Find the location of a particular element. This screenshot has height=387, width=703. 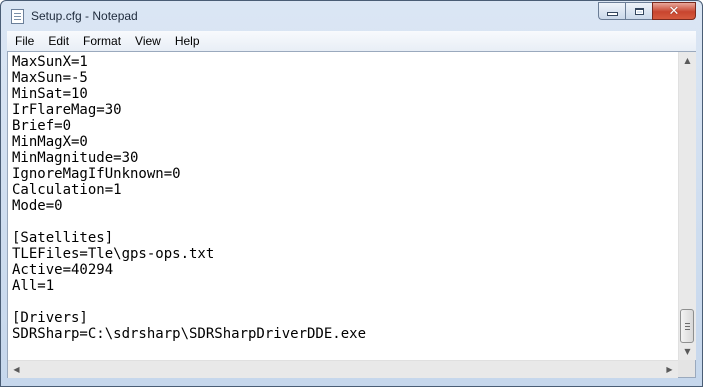

menu-file: File is located at coordinates (24, 41).